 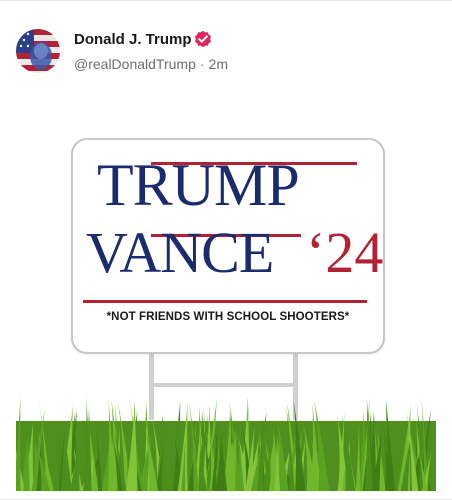 What do you see at coordinates (203, 39) in the screenshot?
I see `verified-check-icon` at bounding box center [203, 39].